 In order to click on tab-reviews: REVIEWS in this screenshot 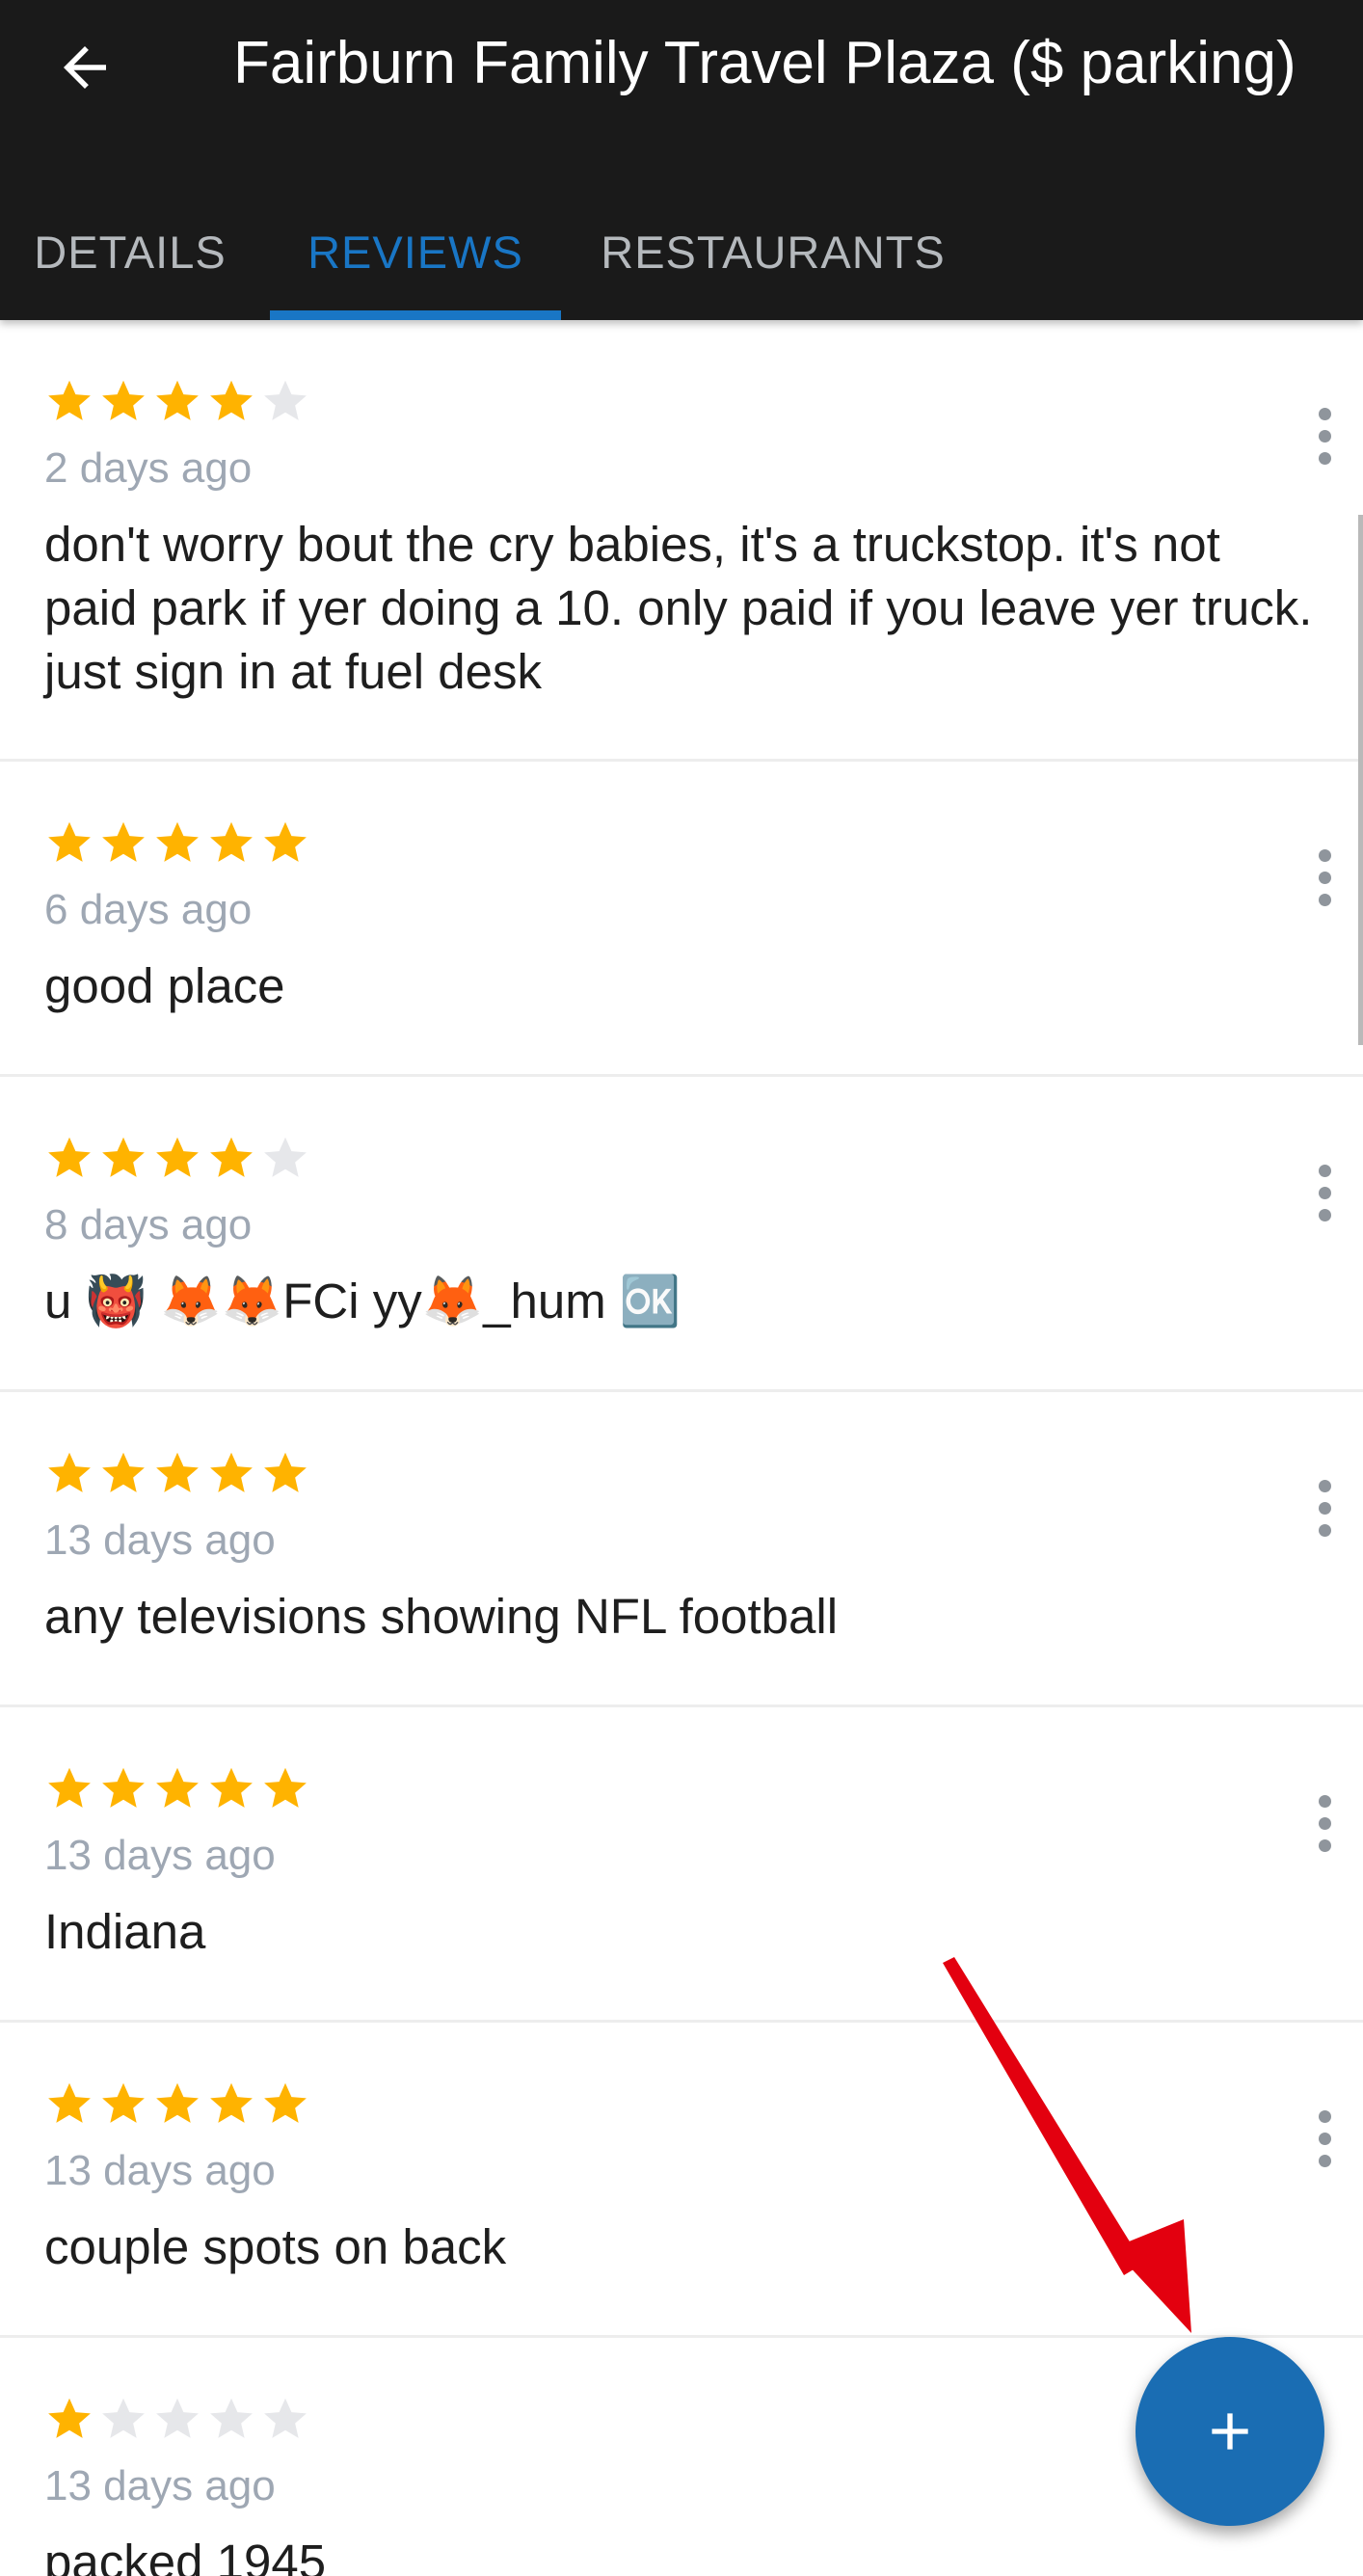, I will do `click(415, 252)`.